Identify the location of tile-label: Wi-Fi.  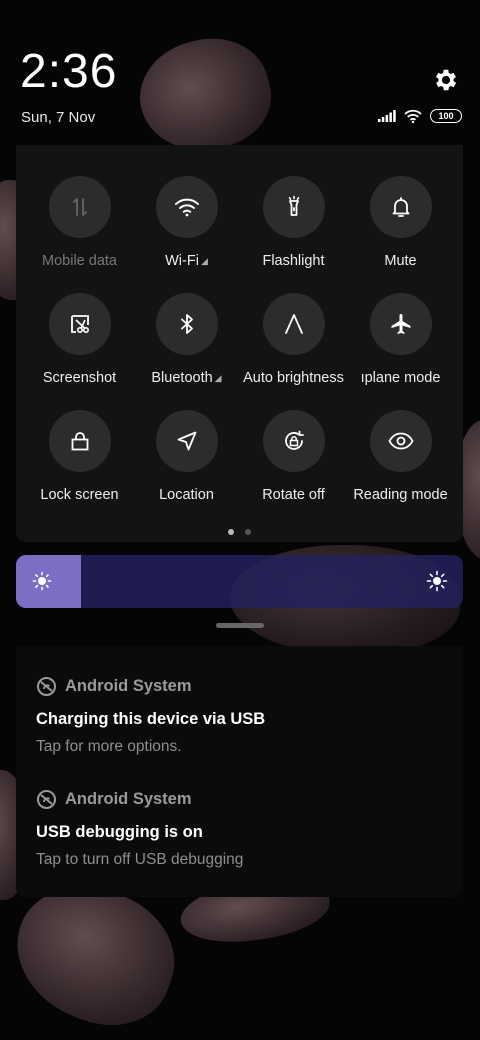
(182, 261).